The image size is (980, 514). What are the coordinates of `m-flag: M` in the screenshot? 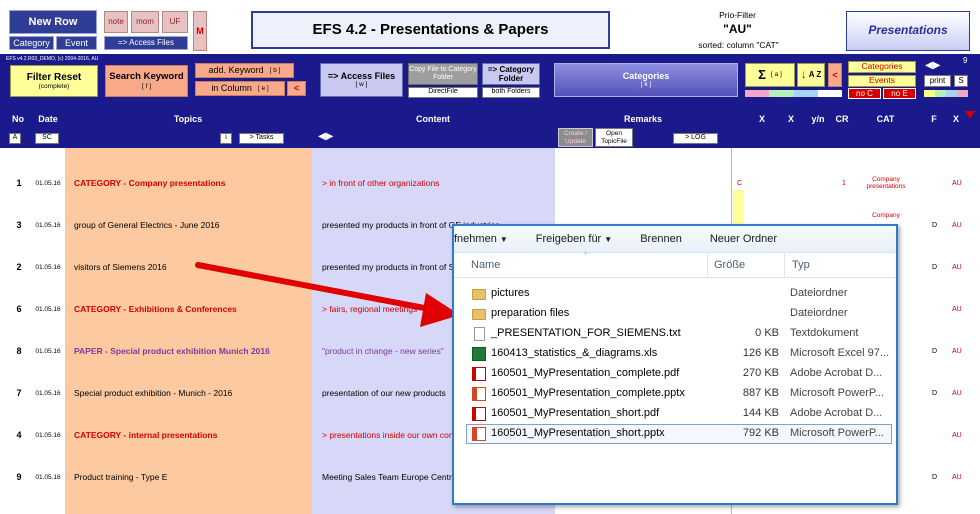 It's located at (200, 31).